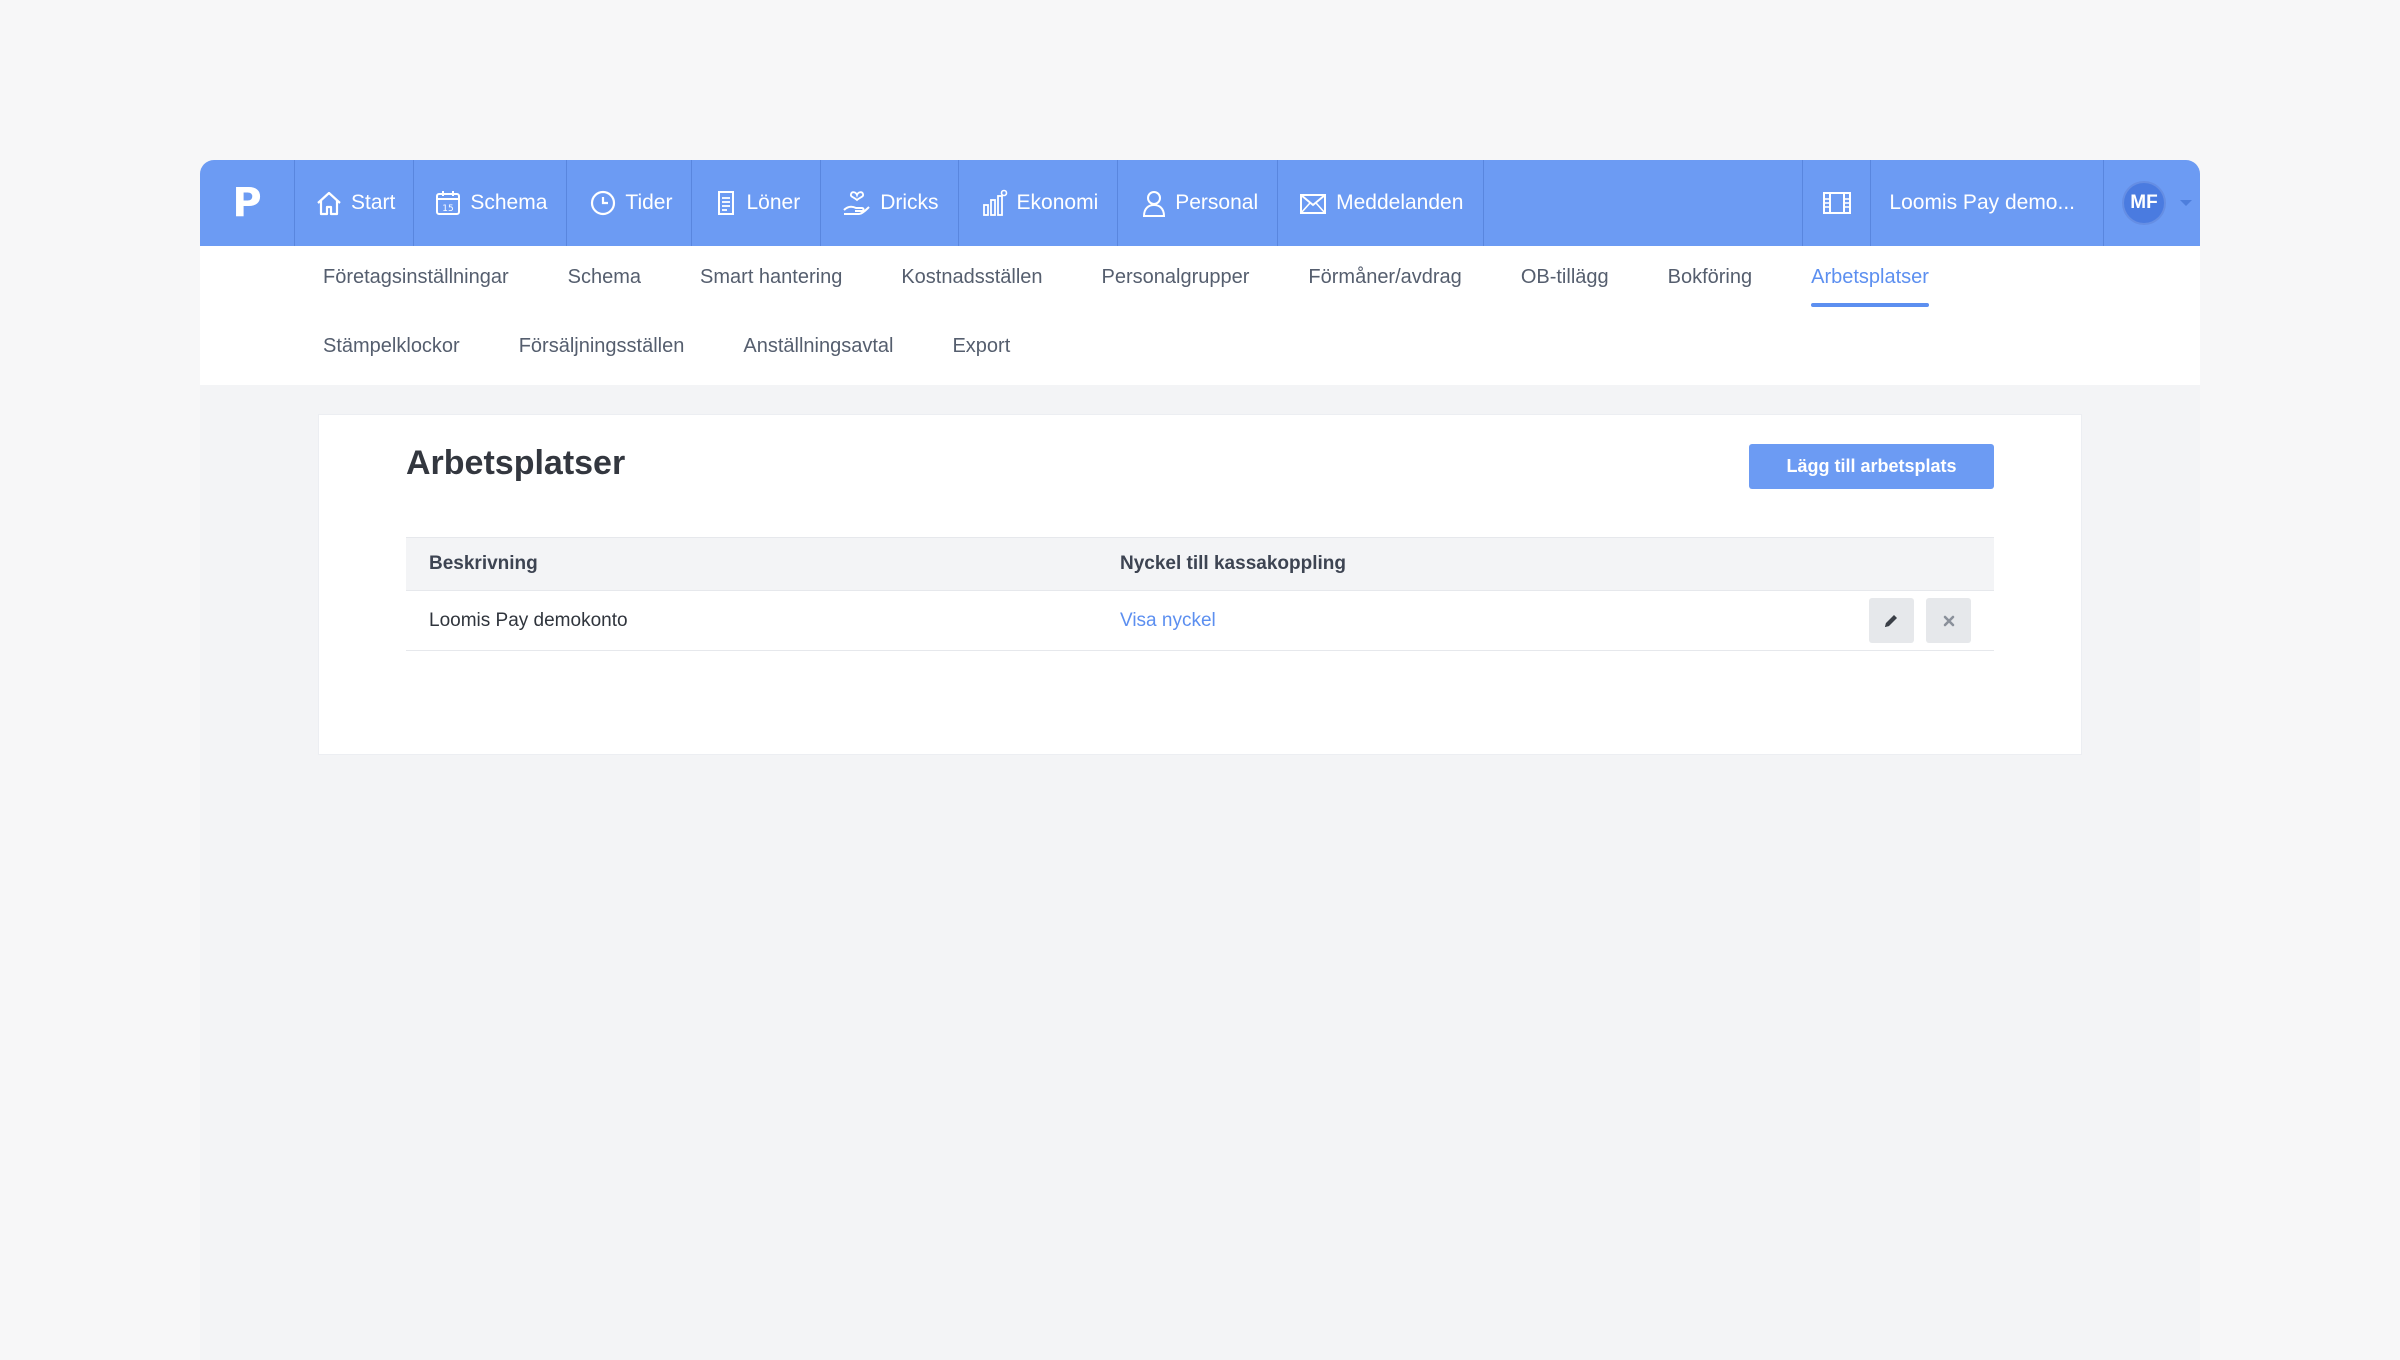 The image size is (2400, 1360). What do you see at coordinates (1176, 286) in the screenshot?
I see `tab-personalgrupper: Personalgrupper` at bounding box center [1176, 286].